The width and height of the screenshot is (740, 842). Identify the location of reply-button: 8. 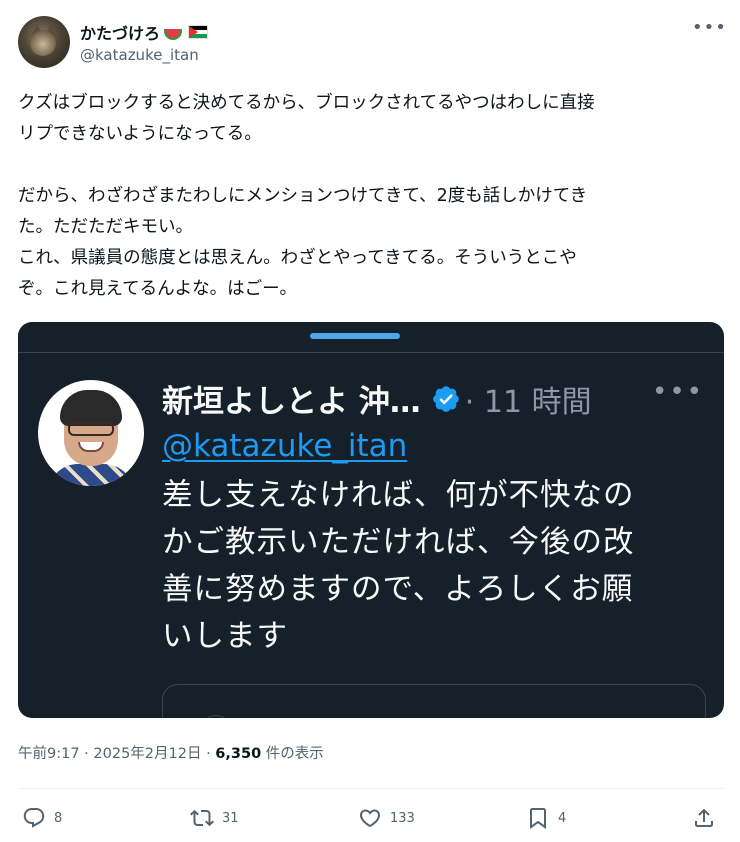
(42, 818).